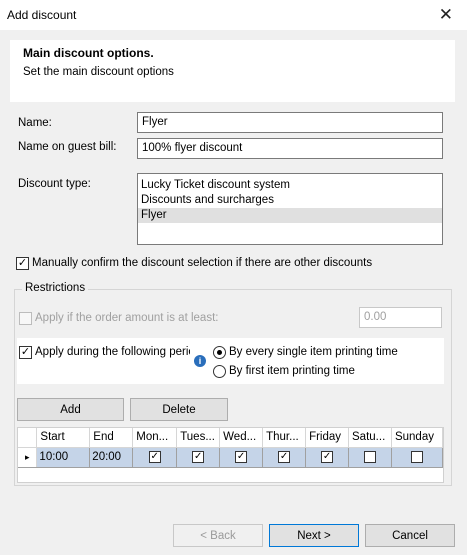 Image resolution: width=467 pixels, height=555 pixels. Describe the element at coordinates (111, 438) in the screenshot. I see `col-end: End` at that location.